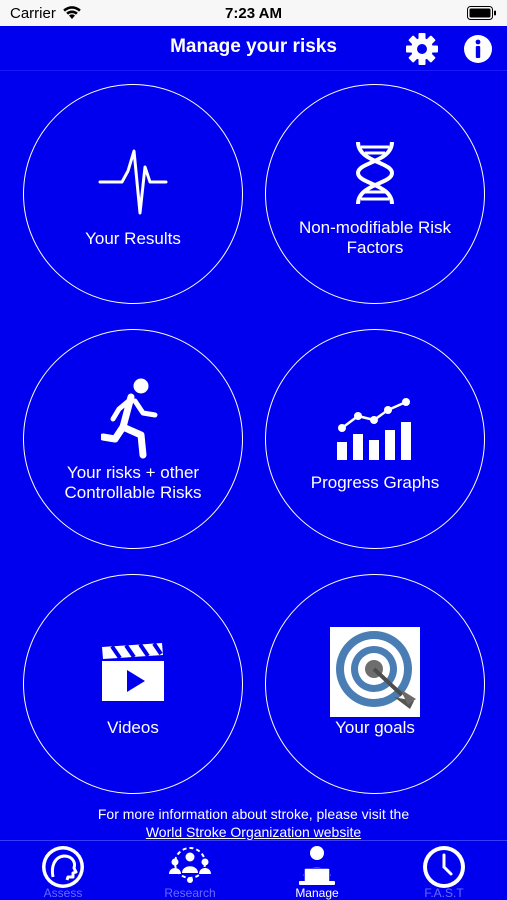 Image resolution: width=507 pixels, height=900 pixels. I want to click on controllable-risks-button: Your risks + other Controllable Risks, so click(133, 439).